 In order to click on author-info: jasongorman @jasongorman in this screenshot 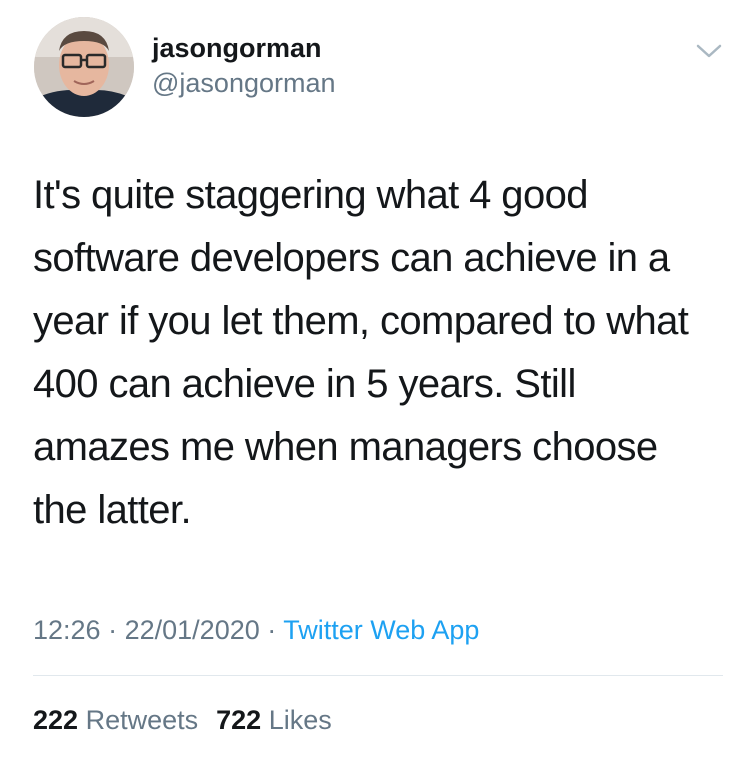, I will do `click(244, 65)`.